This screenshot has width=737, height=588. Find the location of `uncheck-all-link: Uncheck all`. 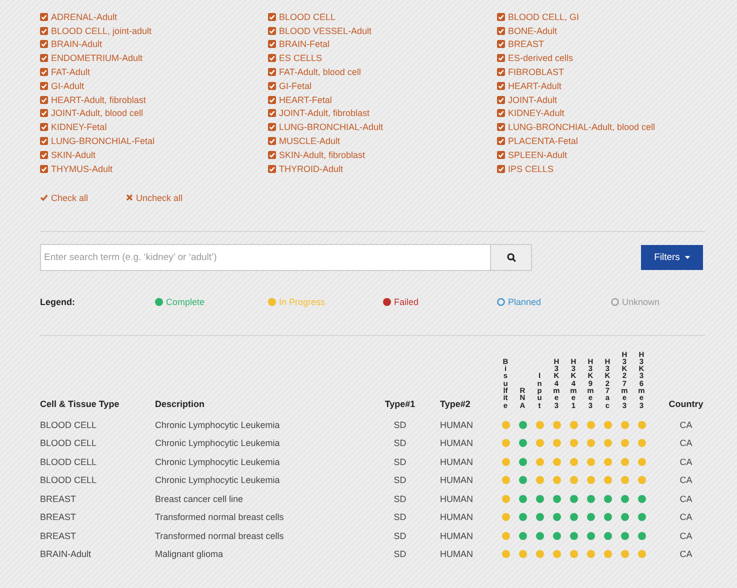

uncheck-all-link: Uncheck all is located at coordinates (154, 197).